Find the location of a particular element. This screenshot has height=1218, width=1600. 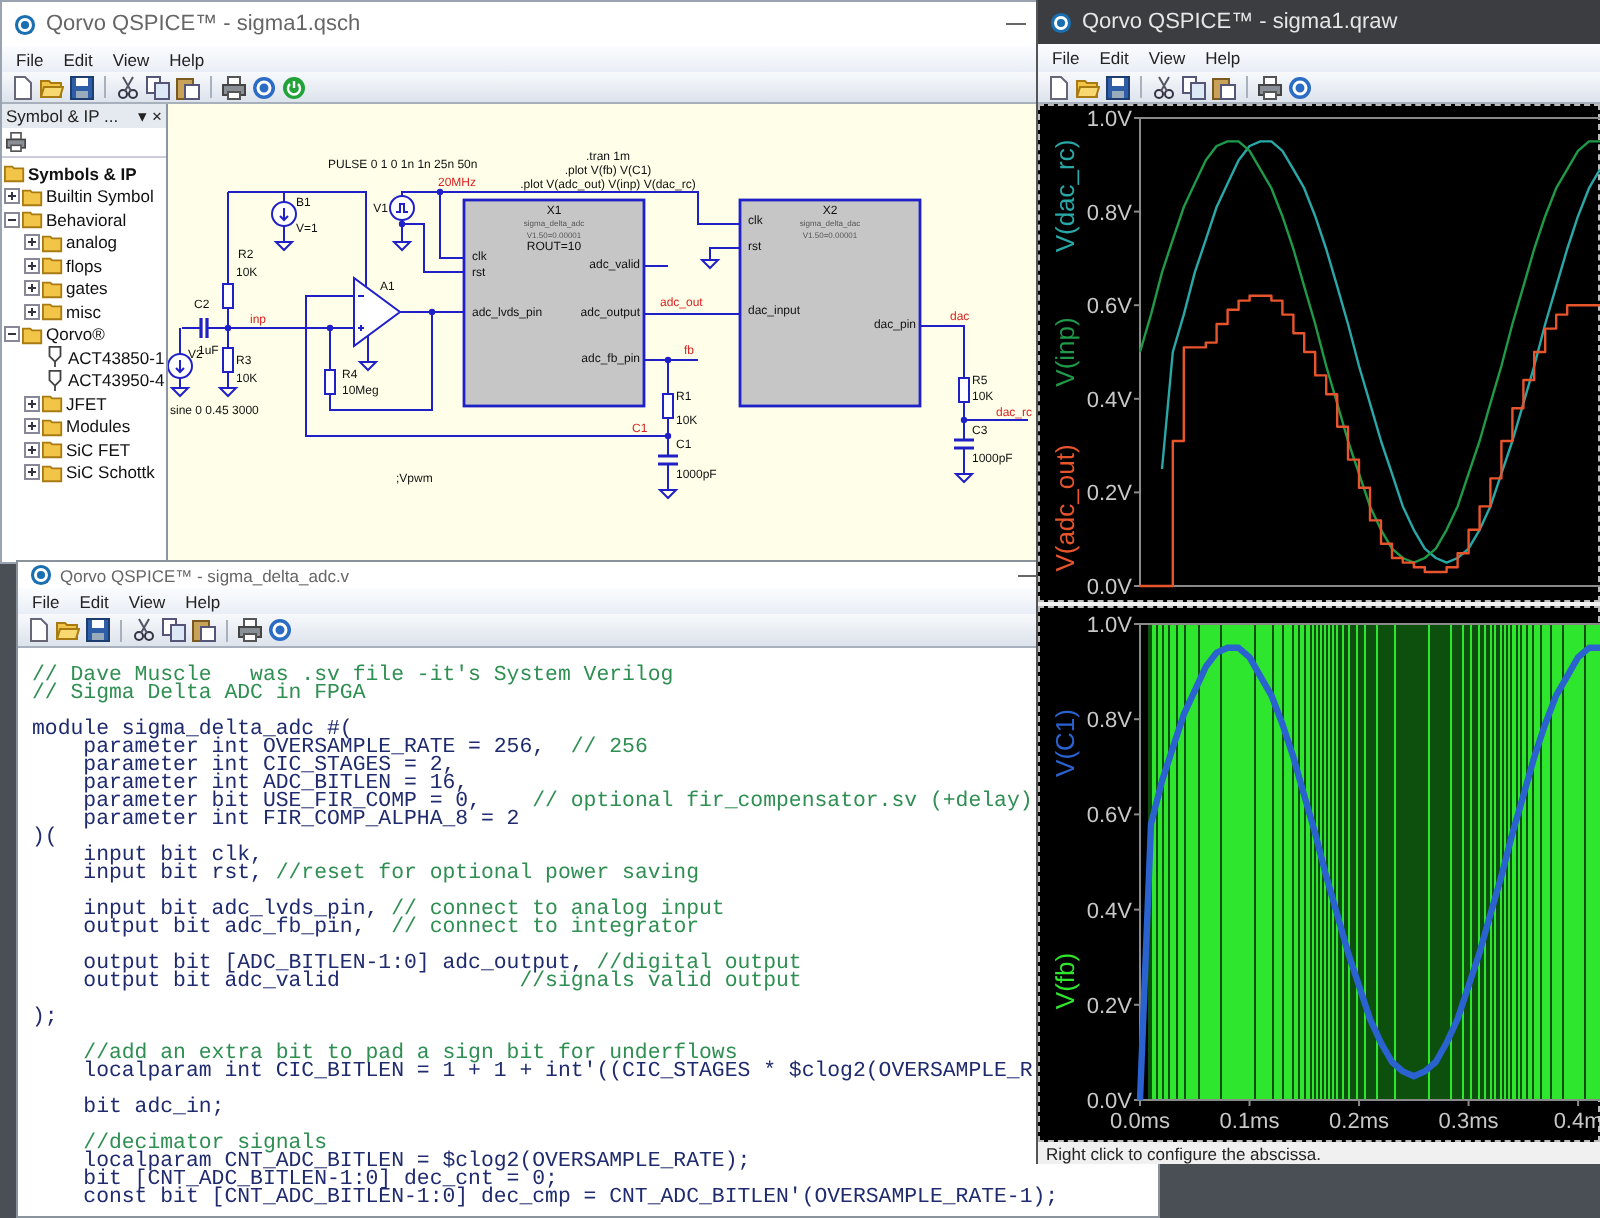

close-button: × is located at coordinates (157, 116).